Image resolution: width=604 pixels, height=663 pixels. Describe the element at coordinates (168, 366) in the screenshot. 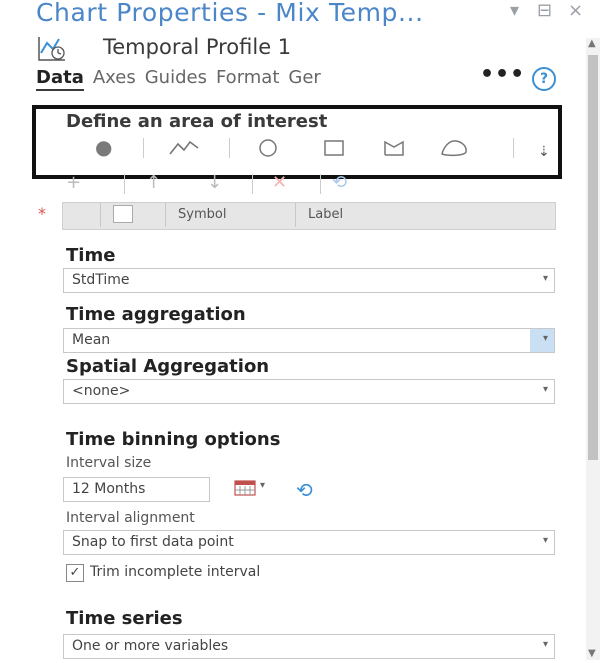

I see `spatial-aggregation-label: Spatial Aggregation` at that location.